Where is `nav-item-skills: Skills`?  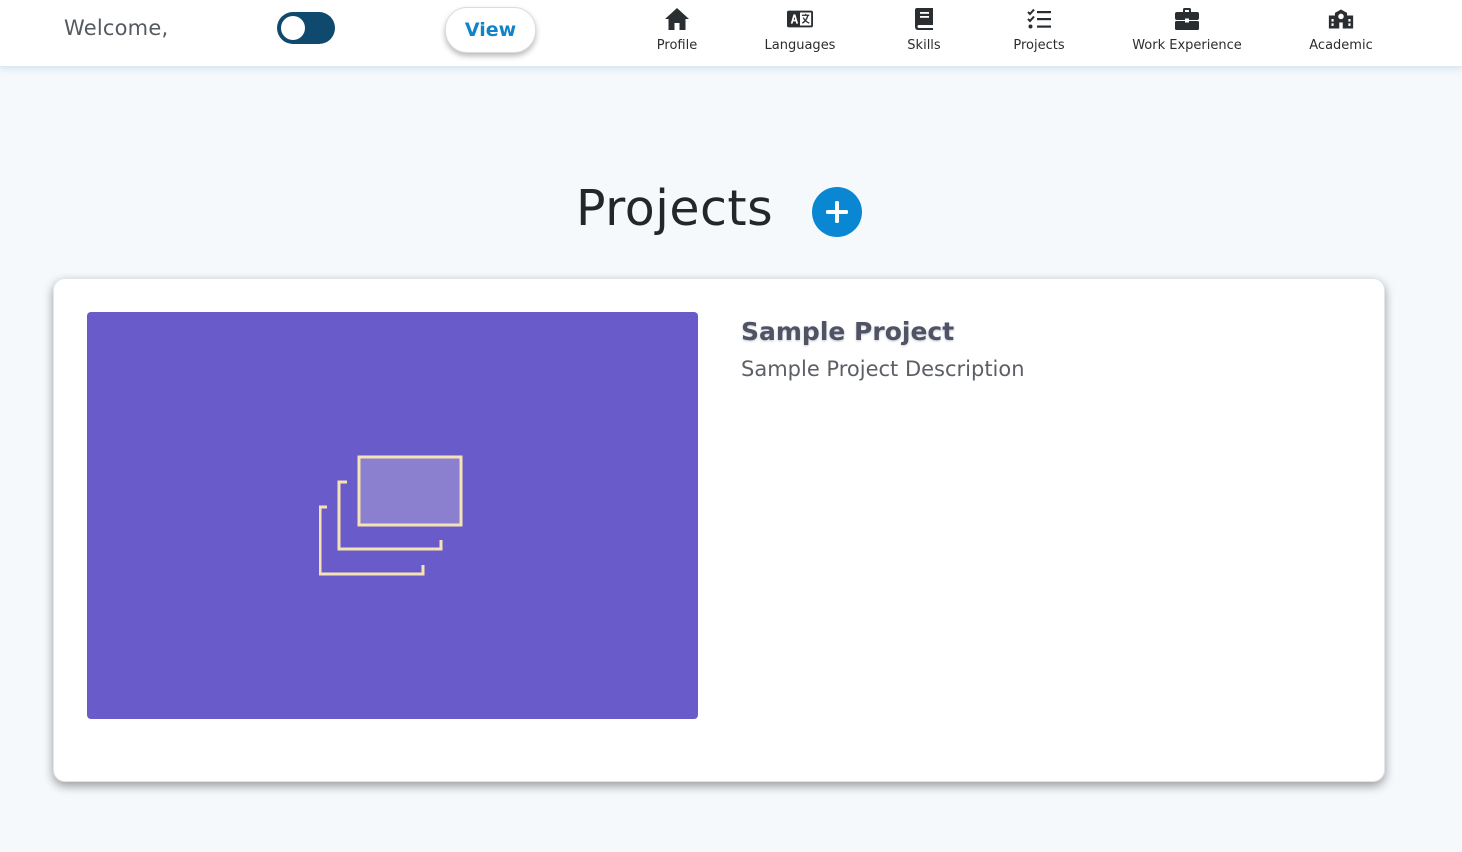 nav-item-skills: Skills is located at coordinates (924, 32).